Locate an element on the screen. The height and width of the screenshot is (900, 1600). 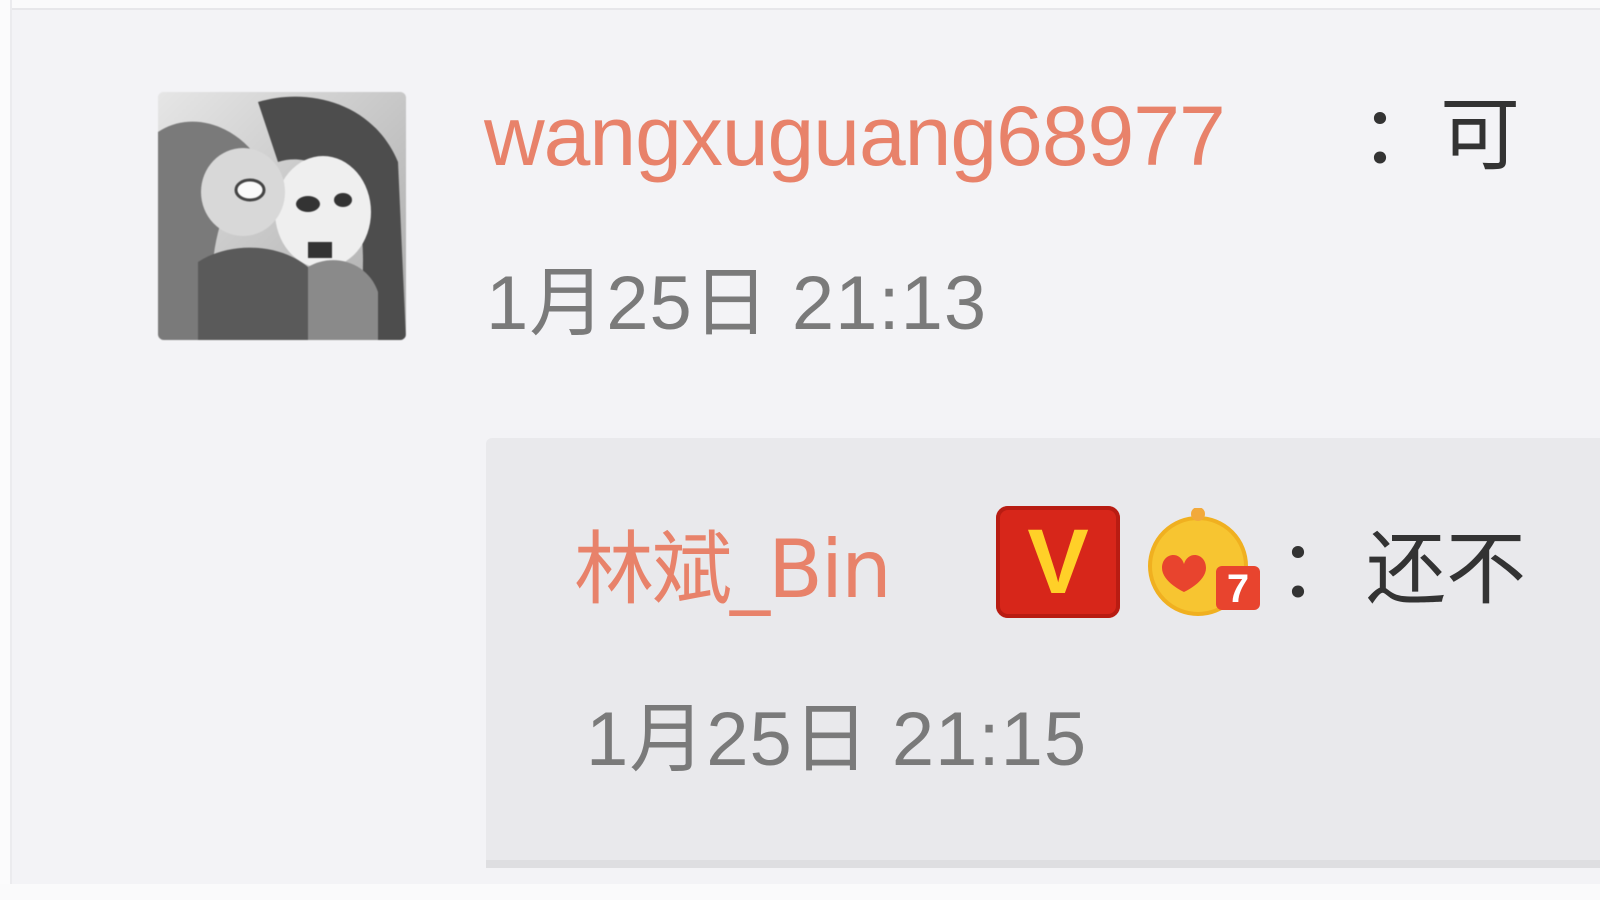
comment-text: ：可 is located at coordinates (1440, 136).